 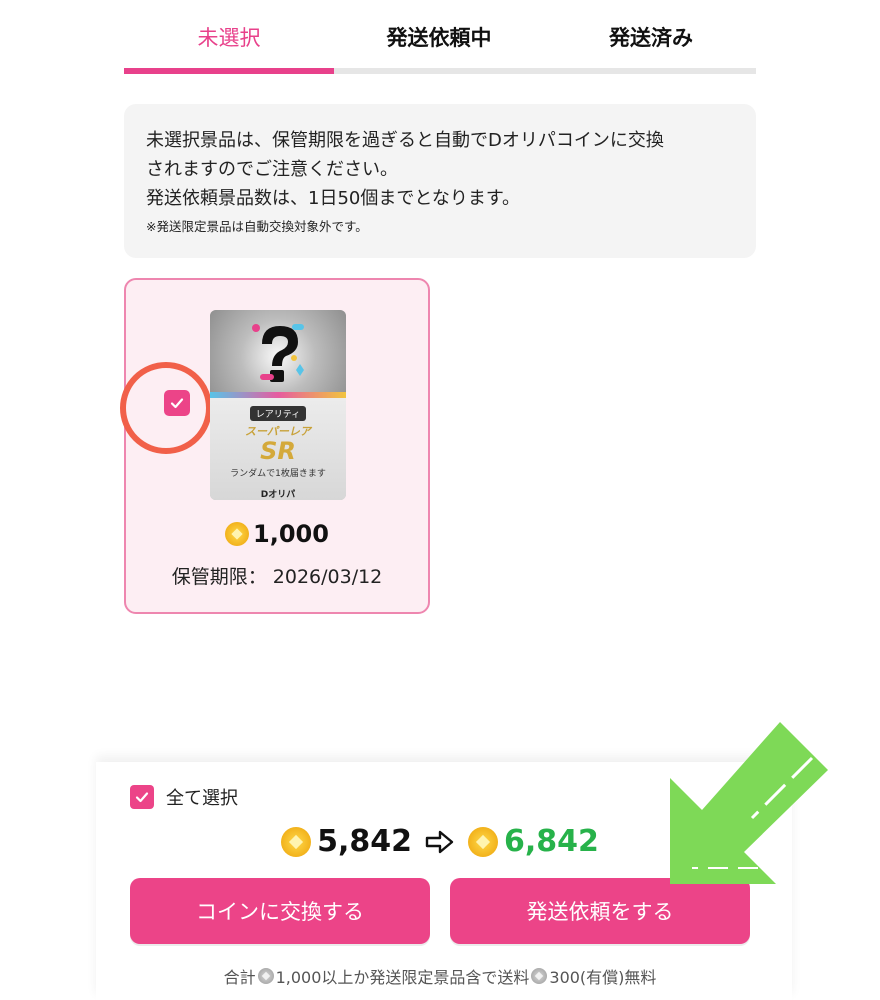 I want to click on rarity-code: SR, so click(x=278, y=451).